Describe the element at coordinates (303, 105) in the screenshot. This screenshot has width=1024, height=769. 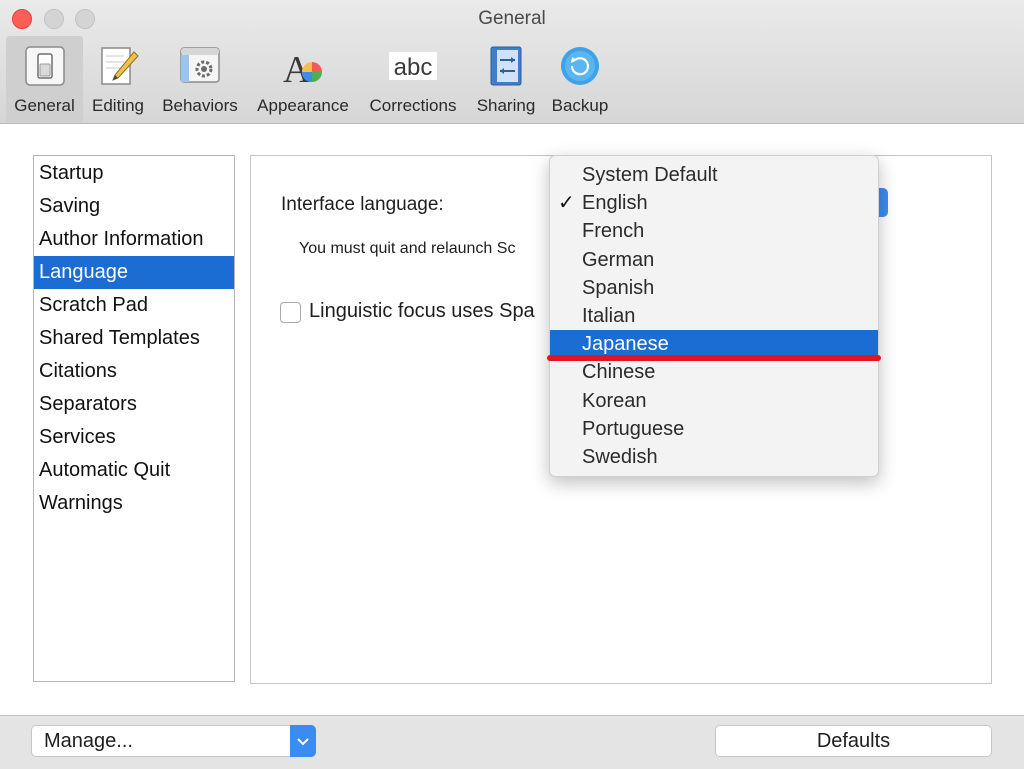
I see `toolbar-appearance-label: Appearance` at that location.